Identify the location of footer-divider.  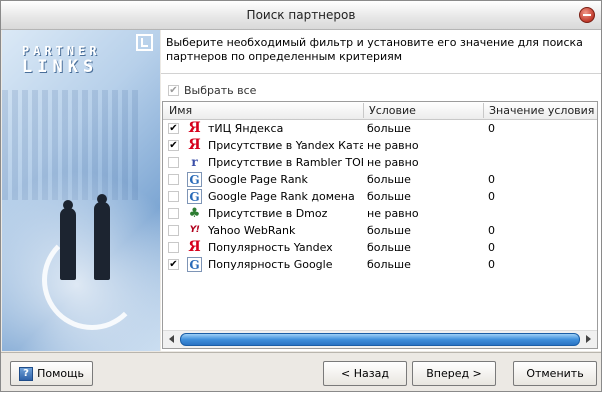
(301, 352).